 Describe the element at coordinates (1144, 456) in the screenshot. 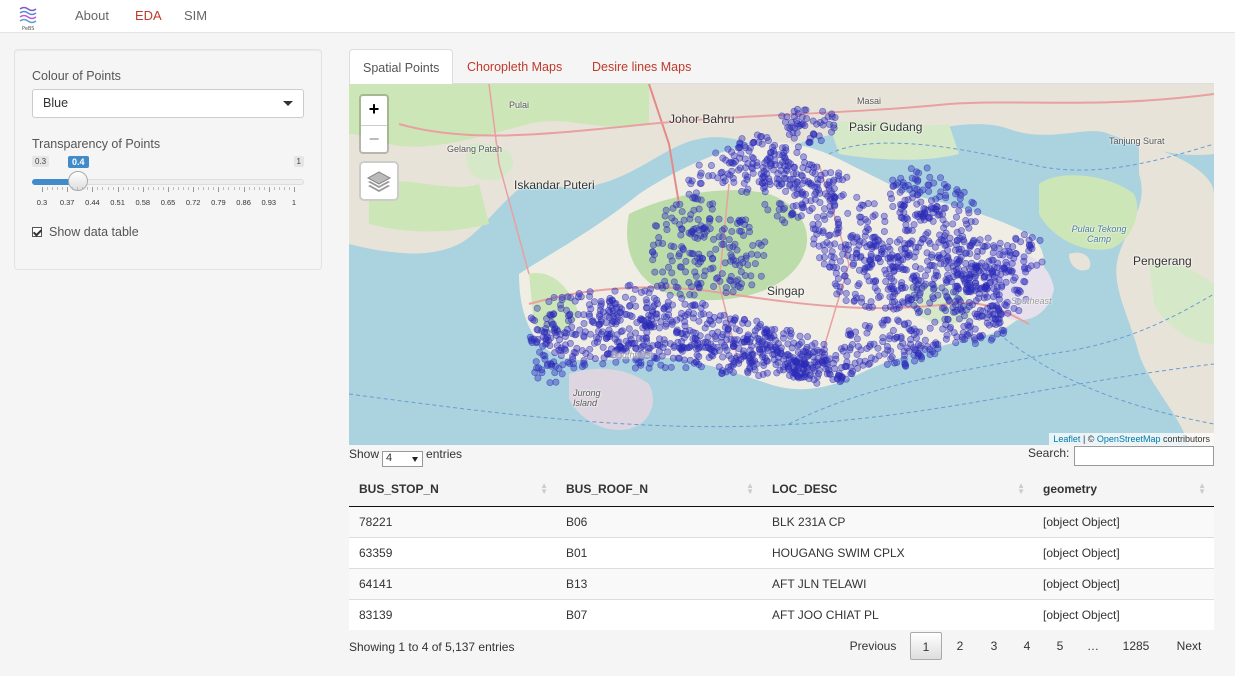

I see `search-input` at that location.